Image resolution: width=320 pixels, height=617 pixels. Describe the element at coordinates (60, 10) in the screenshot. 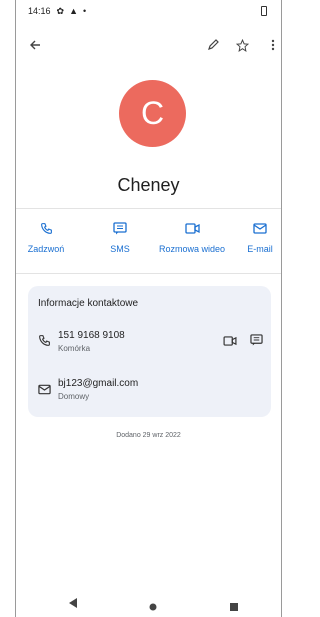

I see `settings-gear-icon: ✿` at that location.